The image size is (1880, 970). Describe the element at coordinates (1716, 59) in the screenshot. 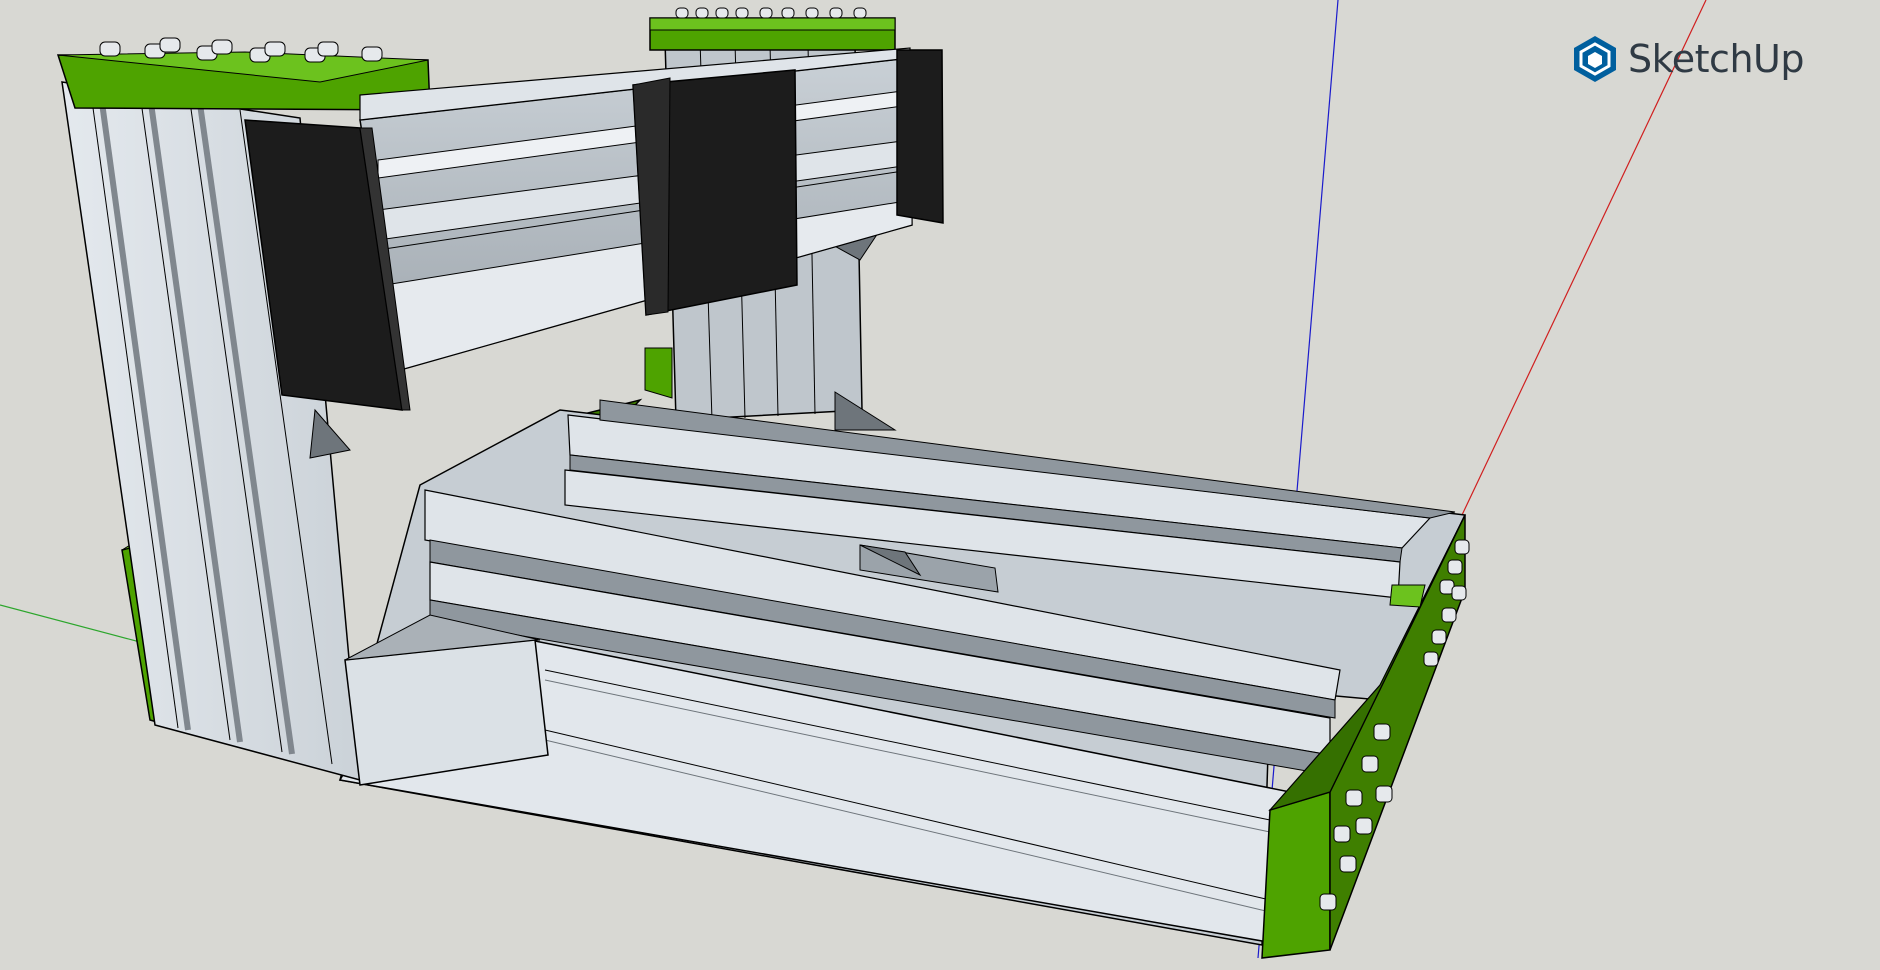

I see `brand-name: SketchUp` at that location.